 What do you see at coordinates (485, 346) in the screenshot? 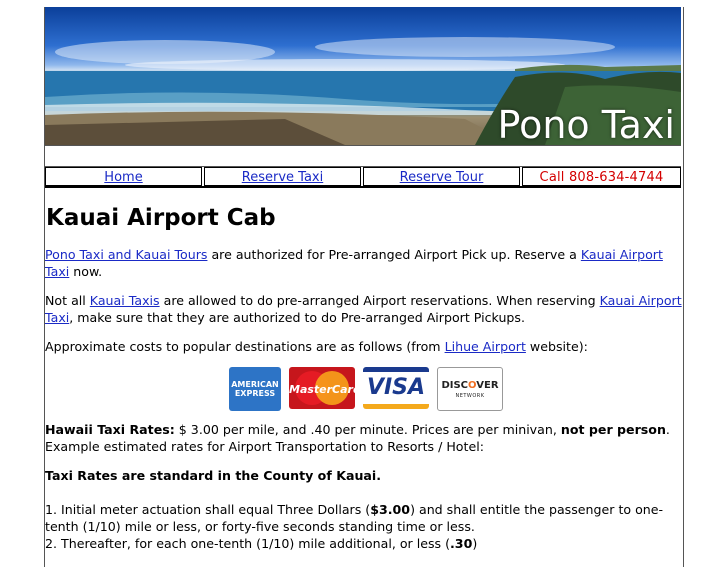
I see `lihue-airport-link: Lihue Airport` at bounding box center [485, 346].